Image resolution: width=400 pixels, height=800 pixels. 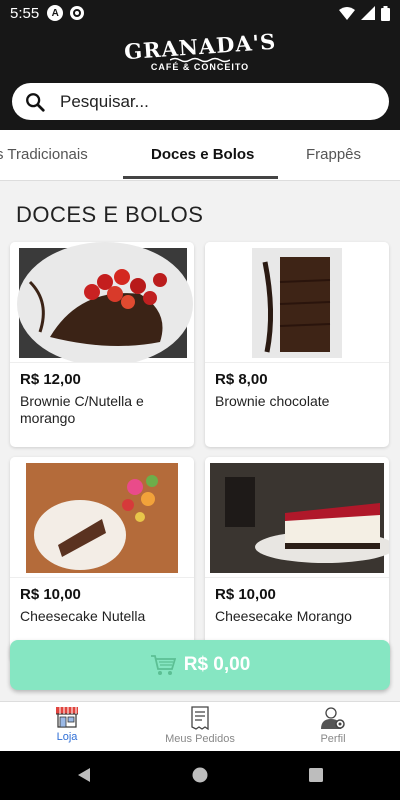 What do you see at coordinates (333, 718) in the screenshot?
I see `user-gear-icon` at bounding box center [333, 718].